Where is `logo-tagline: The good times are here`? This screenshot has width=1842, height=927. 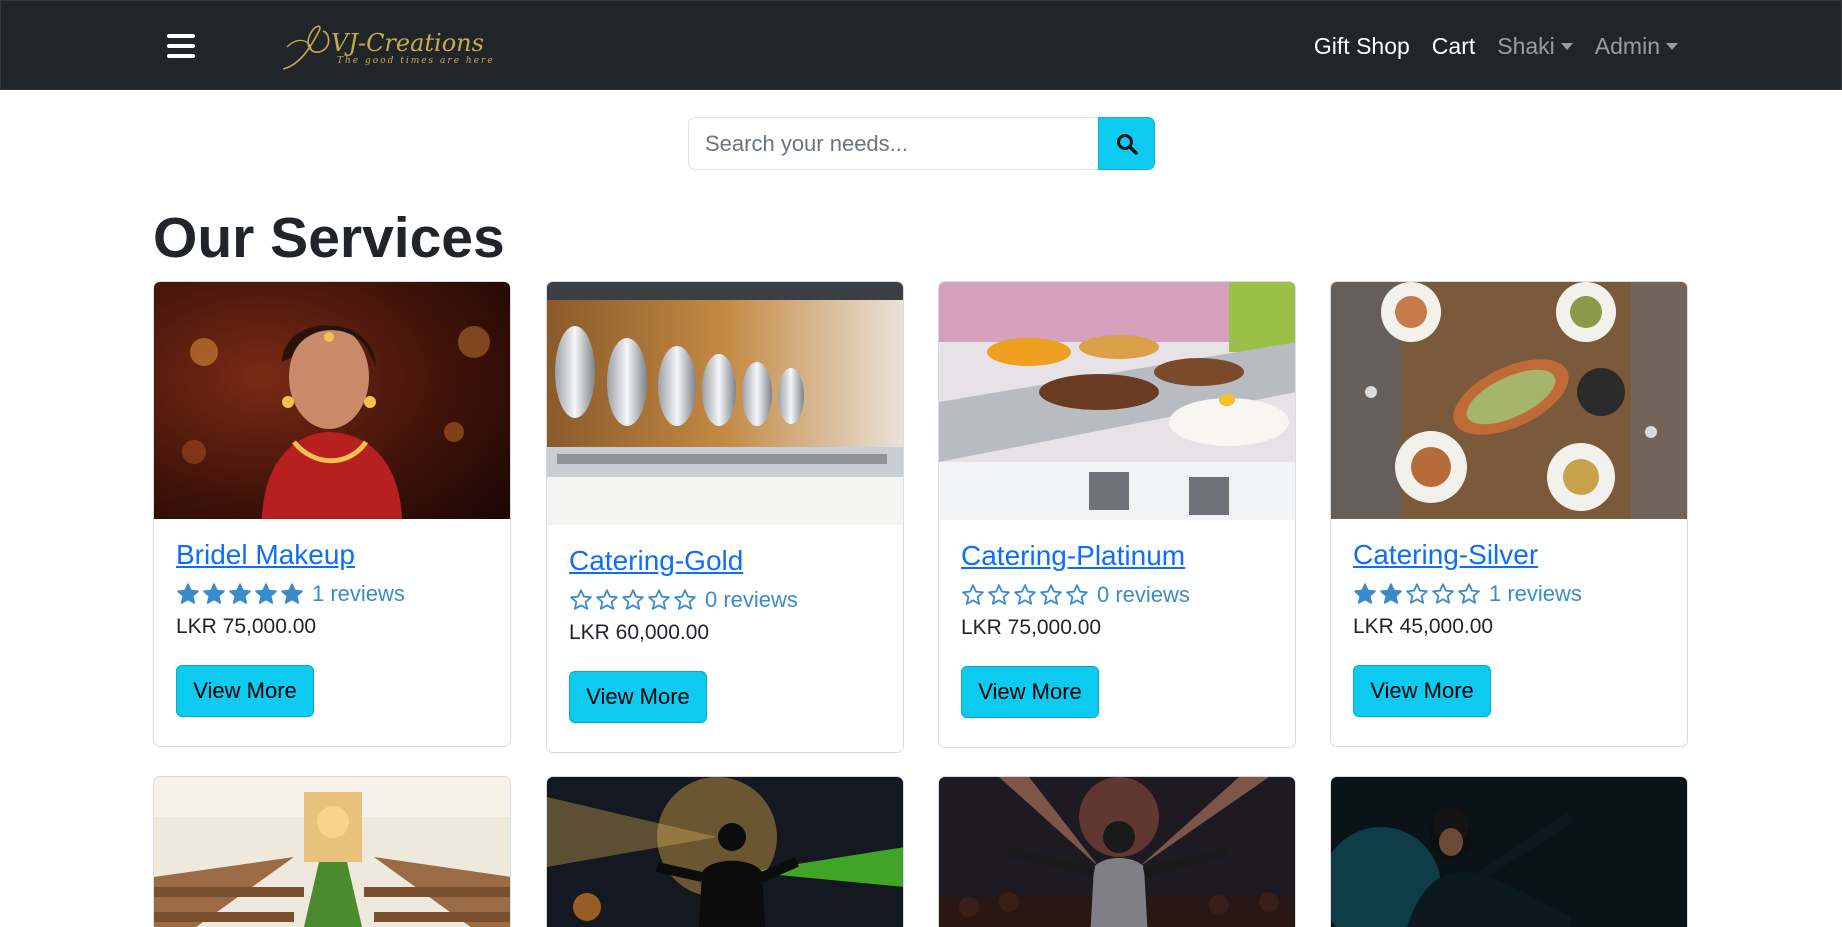 logo-tagline: The good times are here is located at coordinates (416, 61).